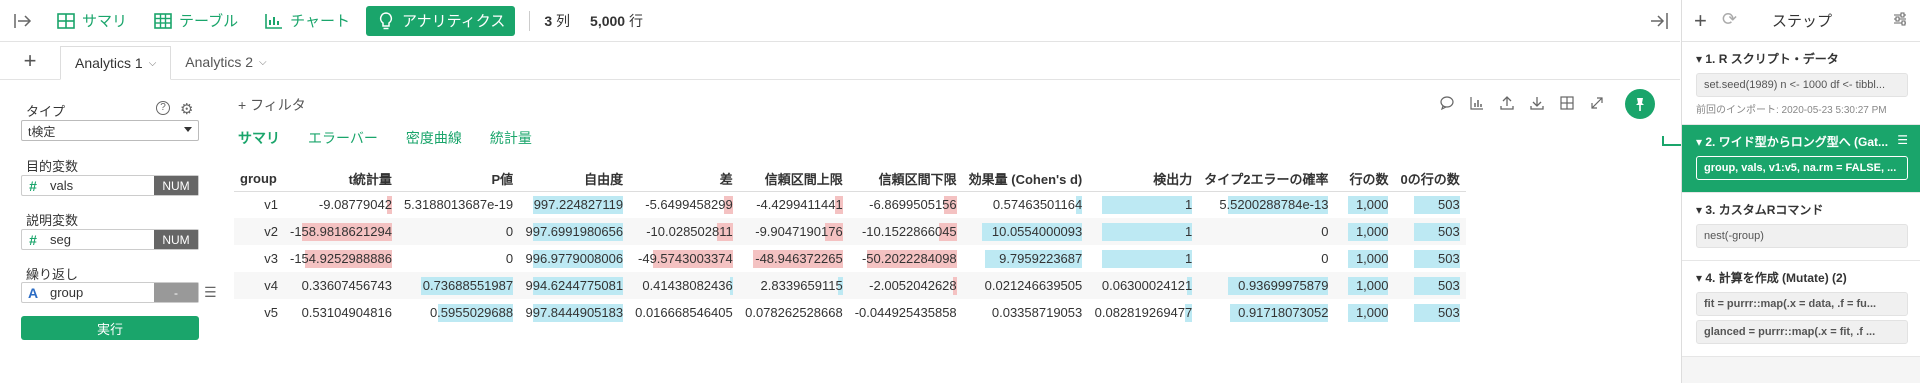 The width and height of the screenshot is (1920, 383). Describe the element at coordinates (578, 204) in the screenshot. I see `cell-value: 997.224827119` at that location.